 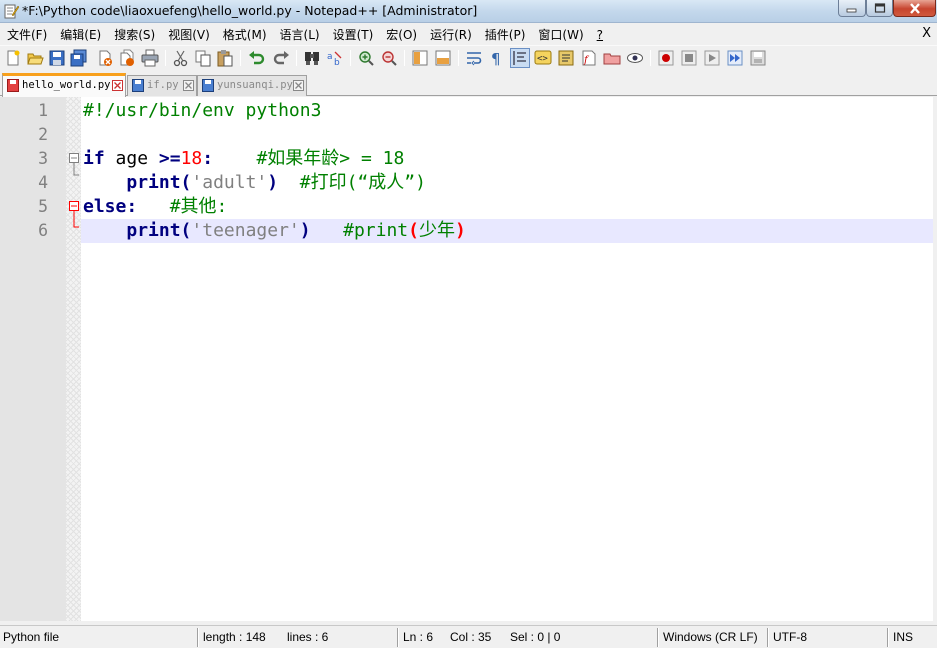 I want to click on line-number-margin: 1 2 3 4 5 6, so click(x=33, y=359).